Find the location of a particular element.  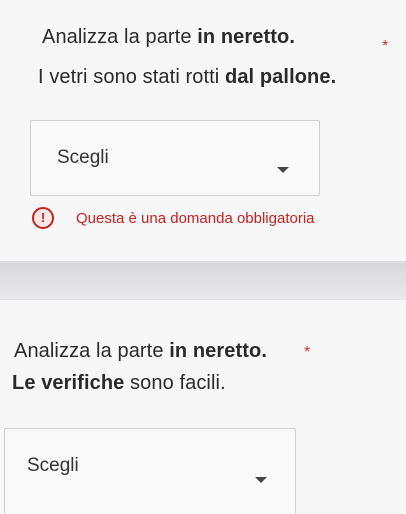

select-2-value: Scegli is located at coordinates (53, 465).